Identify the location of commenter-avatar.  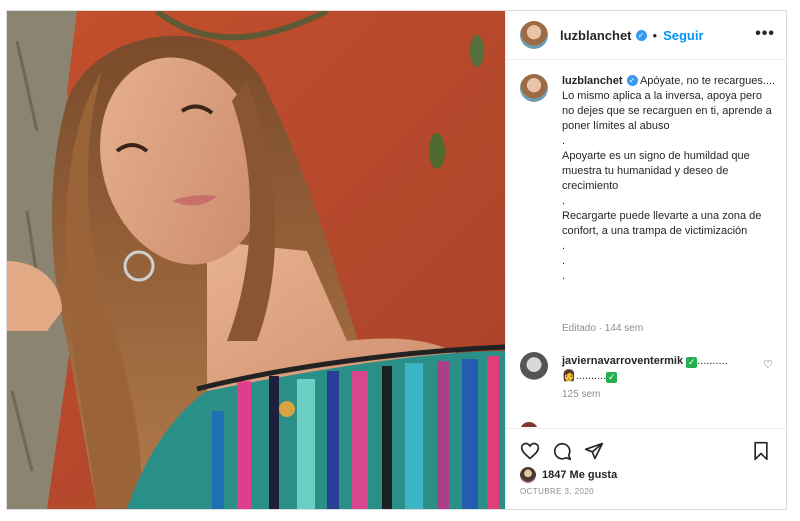
(534, 366).